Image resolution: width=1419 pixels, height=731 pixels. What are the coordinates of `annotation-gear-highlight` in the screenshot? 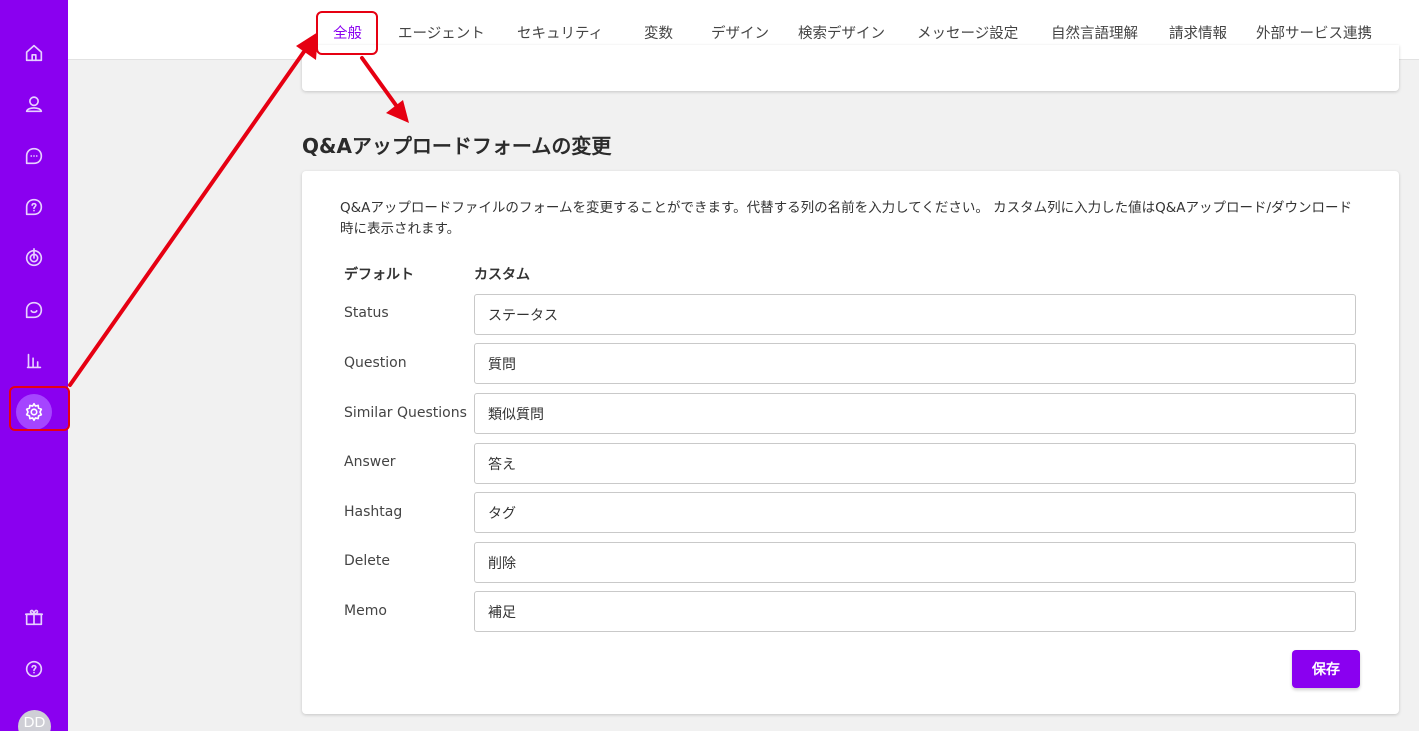 It's located at (39, 408).